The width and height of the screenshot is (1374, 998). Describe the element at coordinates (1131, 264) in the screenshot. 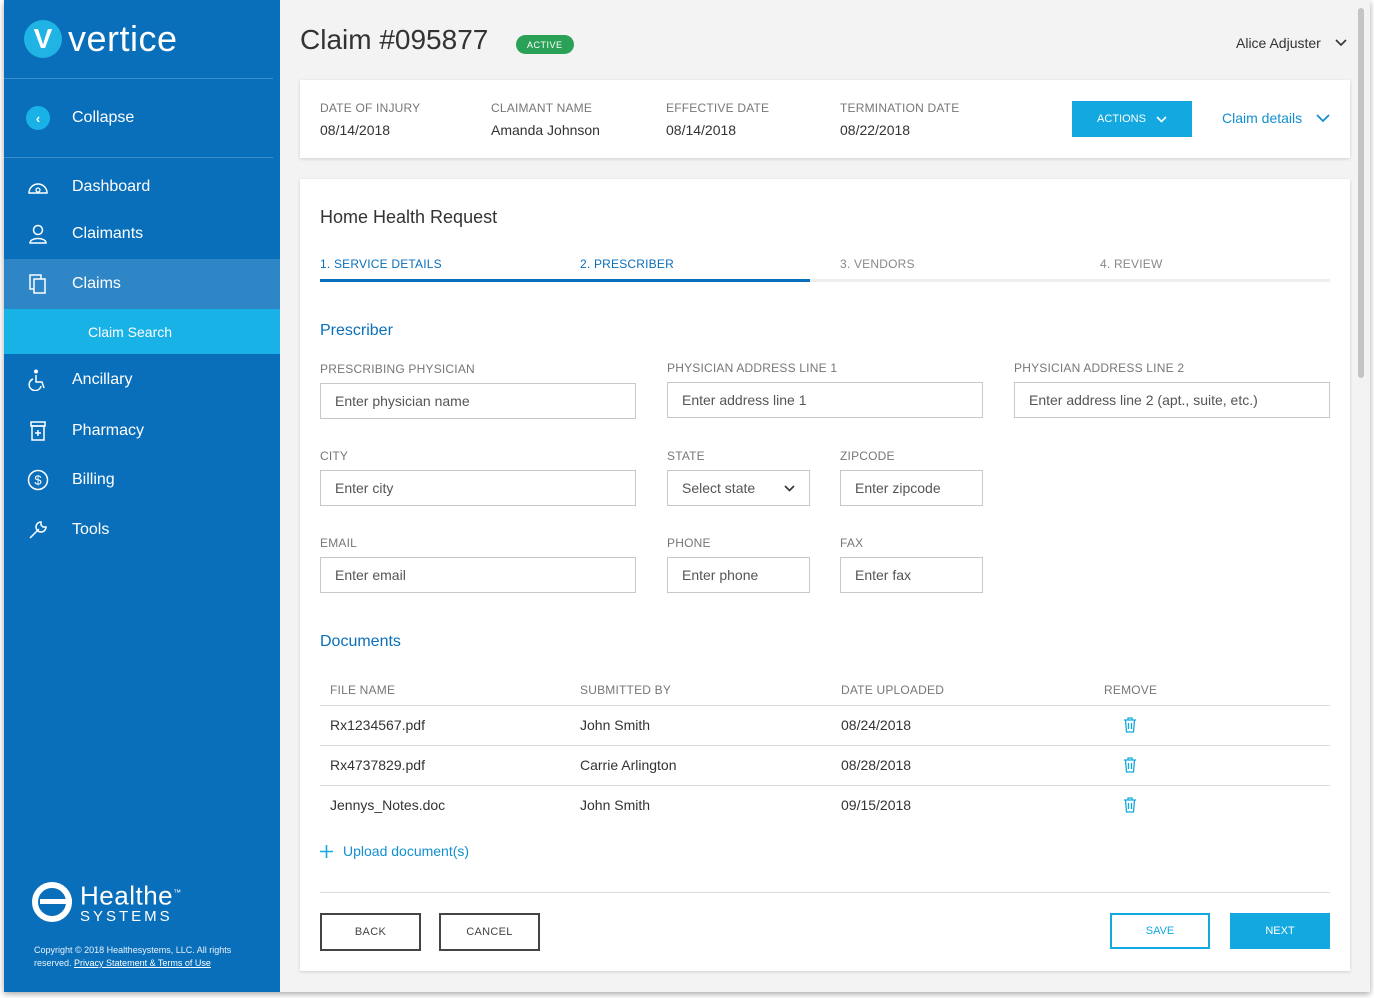

I see `step-review: 4. REVIEW` at that location.